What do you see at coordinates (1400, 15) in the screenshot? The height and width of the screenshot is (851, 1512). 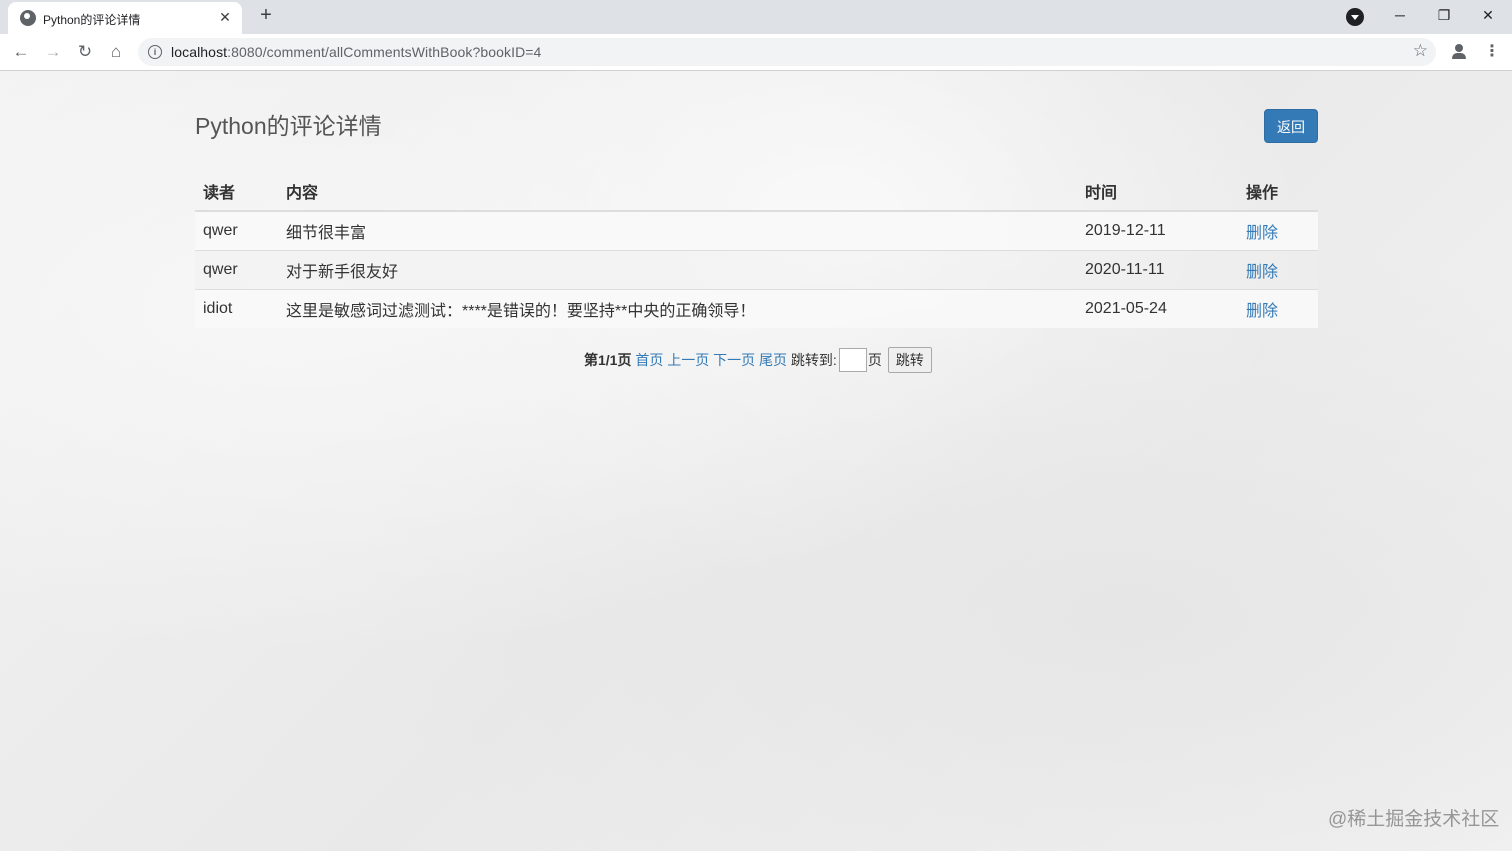 I see `minimize-button: ─` at bounding box center [1400, 15].